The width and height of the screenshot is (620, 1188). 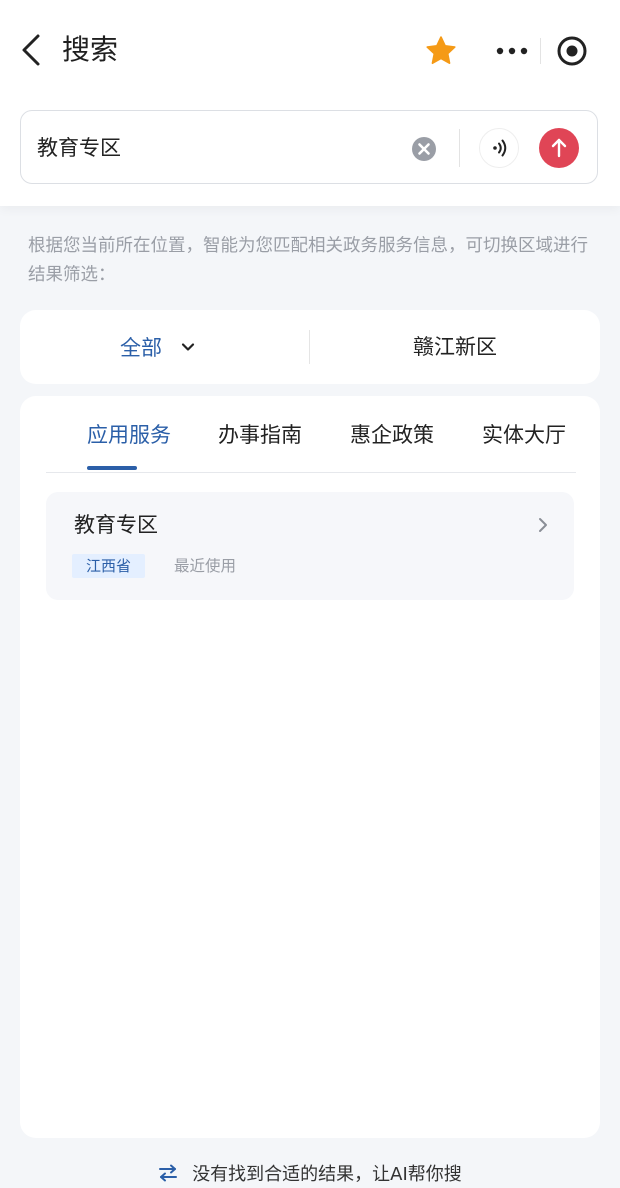 I want to click on region-filter: 全部 赣江新区, so click(x=310, y=347).